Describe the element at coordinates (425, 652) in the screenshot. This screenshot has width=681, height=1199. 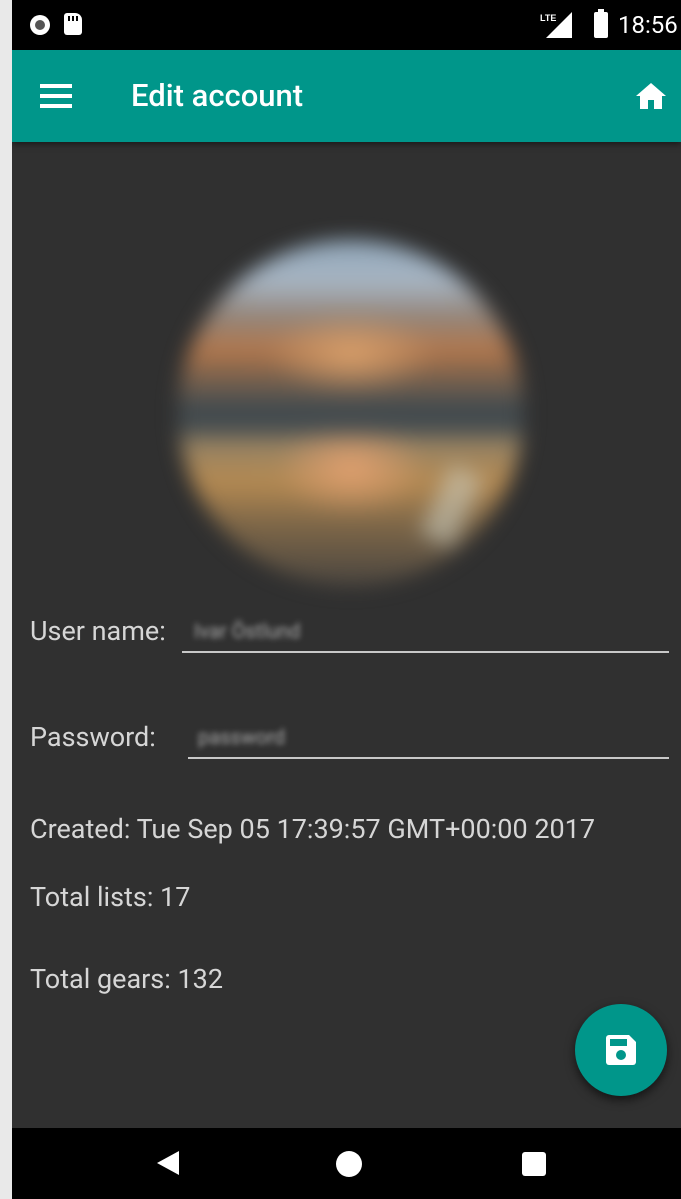
I see `username-underline` at that location.